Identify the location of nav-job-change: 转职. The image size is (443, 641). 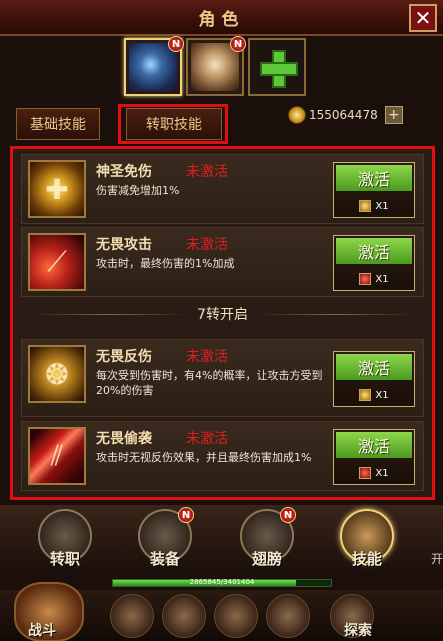
(65, 540).